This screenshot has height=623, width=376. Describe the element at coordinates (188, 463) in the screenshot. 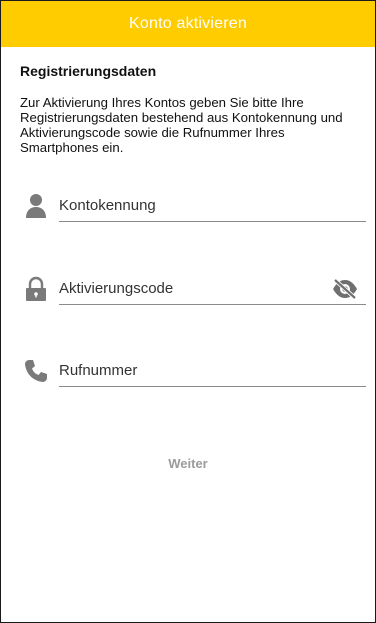

I see `next-button: Weiter` at that location.